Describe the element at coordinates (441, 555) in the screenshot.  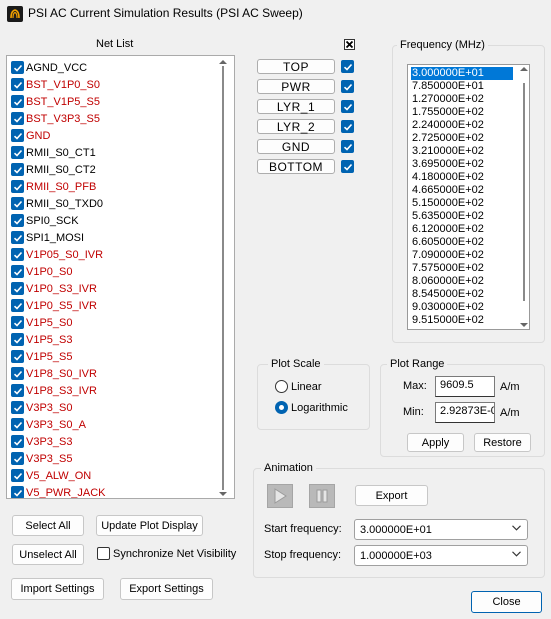
I see `stop-frequency-select: 1.000000E+03` at that location.